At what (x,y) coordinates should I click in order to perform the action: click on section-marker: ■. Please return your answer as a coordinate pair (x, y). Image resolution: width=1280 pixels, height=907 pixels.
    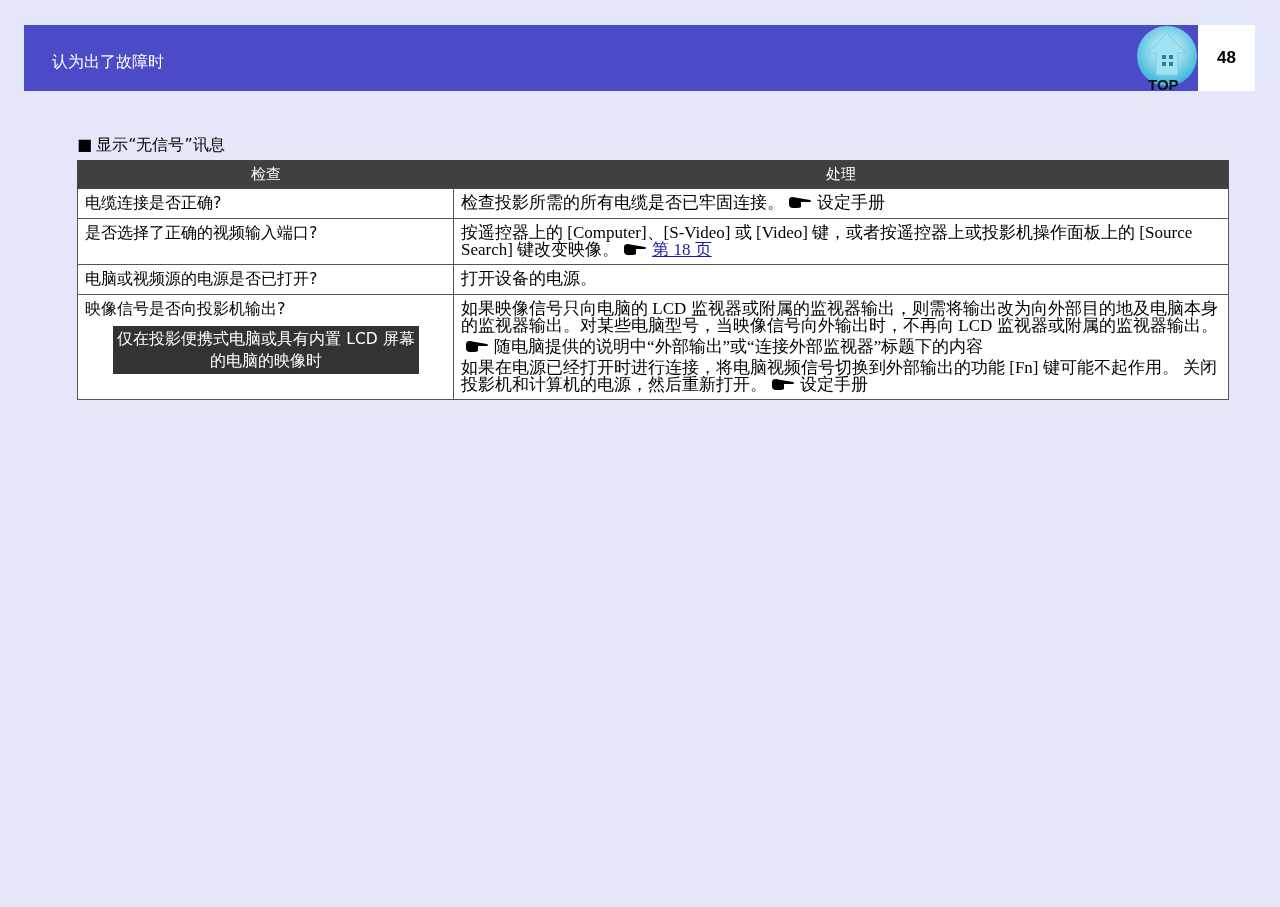
    Looking at the image, I should click on (85, 145).